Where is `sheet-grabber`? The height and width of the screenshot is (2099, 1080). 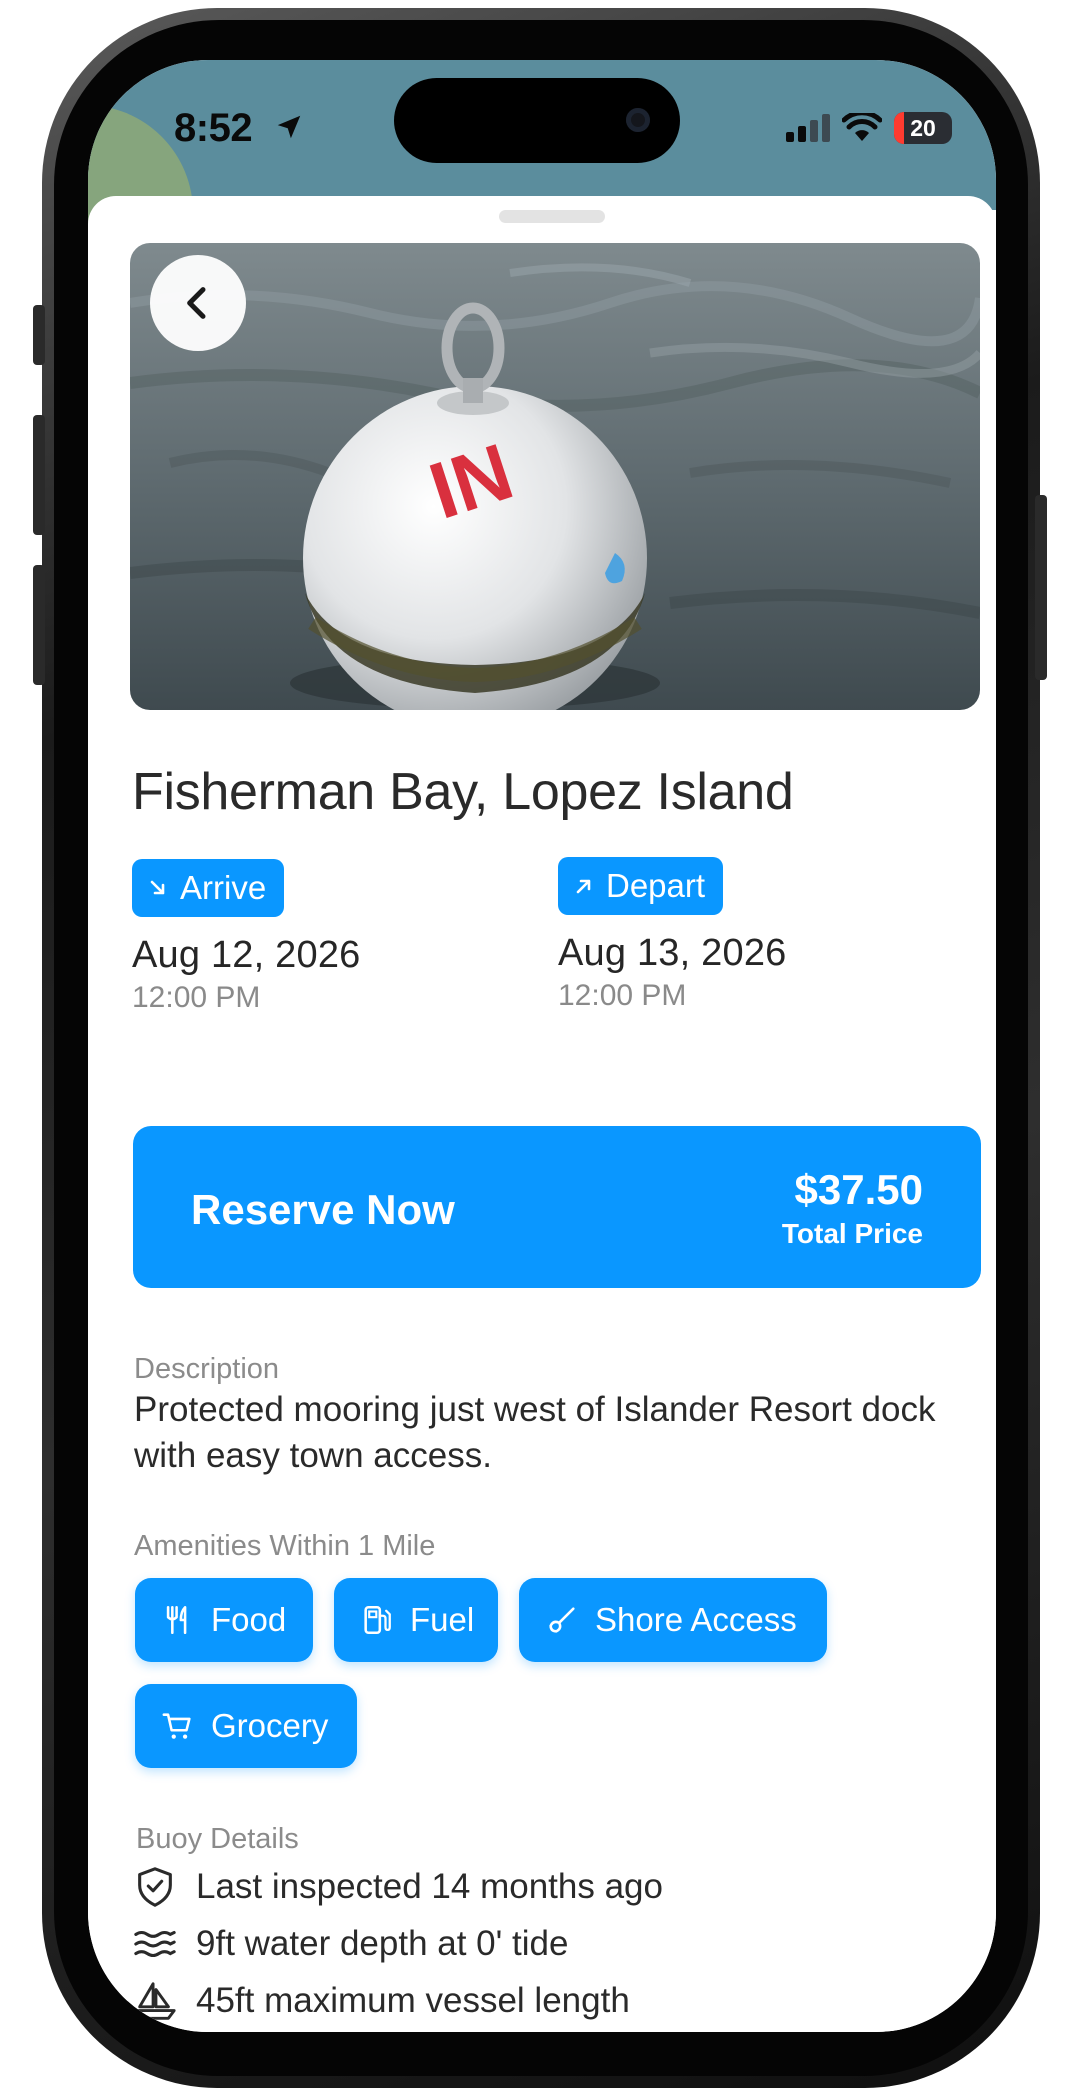 sheet-grabber is located at coordinates (552, 216).